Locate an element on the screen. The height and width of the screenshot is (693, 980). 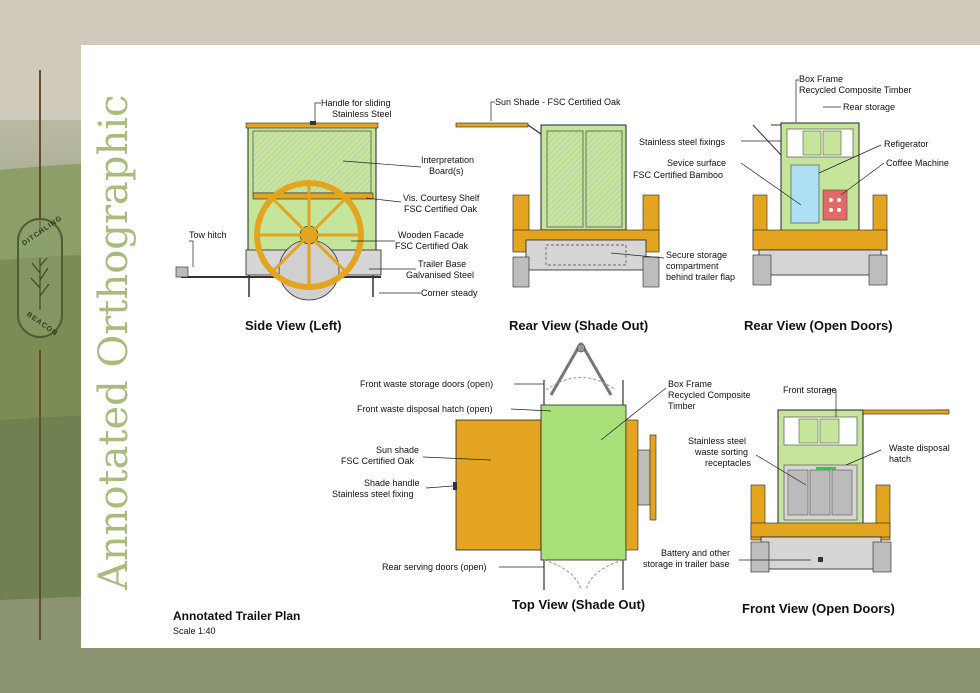
rear-box-frame-material: Recycled Composite Timber is located at coordinates (855, 90).